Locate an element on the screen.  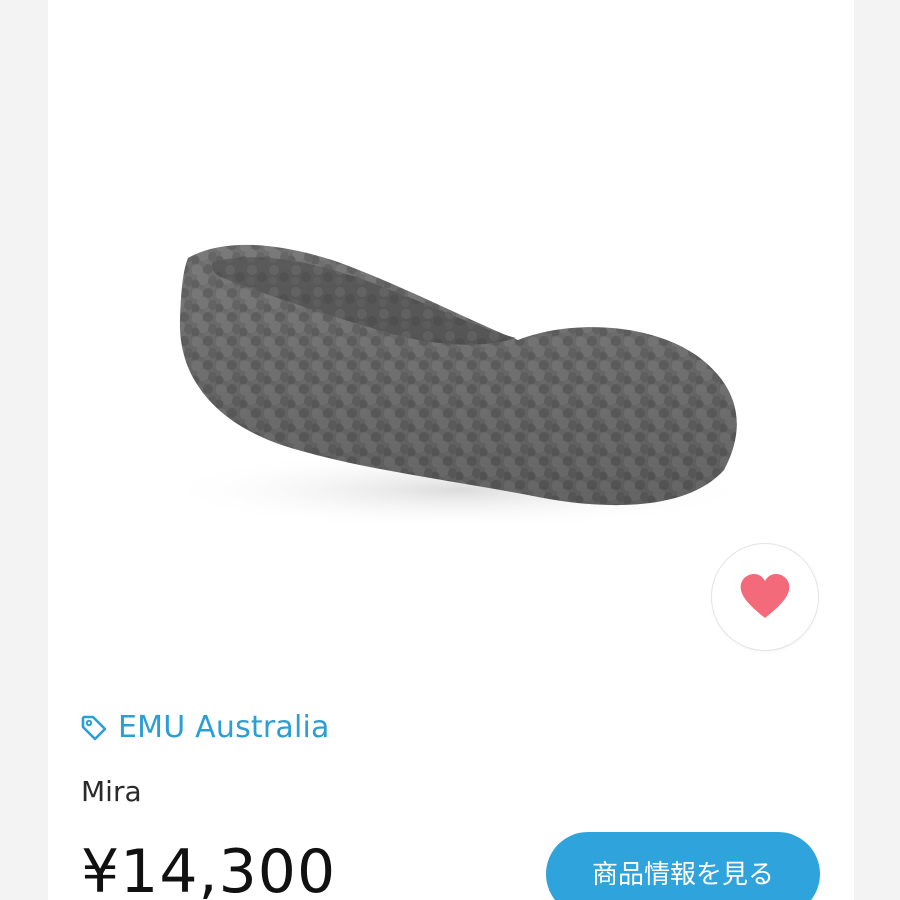
favorite-button is located at coordinates (765, 597).